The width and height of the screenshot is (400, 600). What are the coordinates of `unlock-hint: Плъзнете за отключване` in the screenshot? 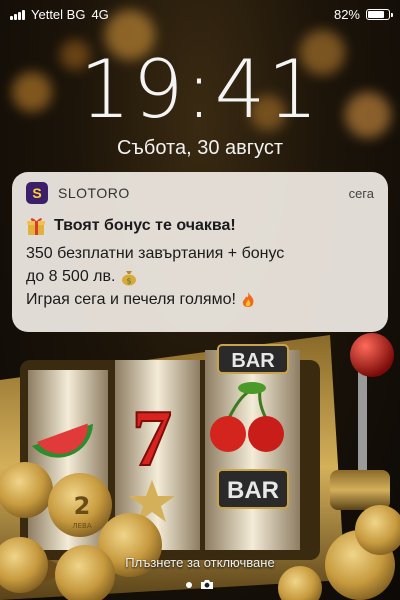 It's located at (200, 562).